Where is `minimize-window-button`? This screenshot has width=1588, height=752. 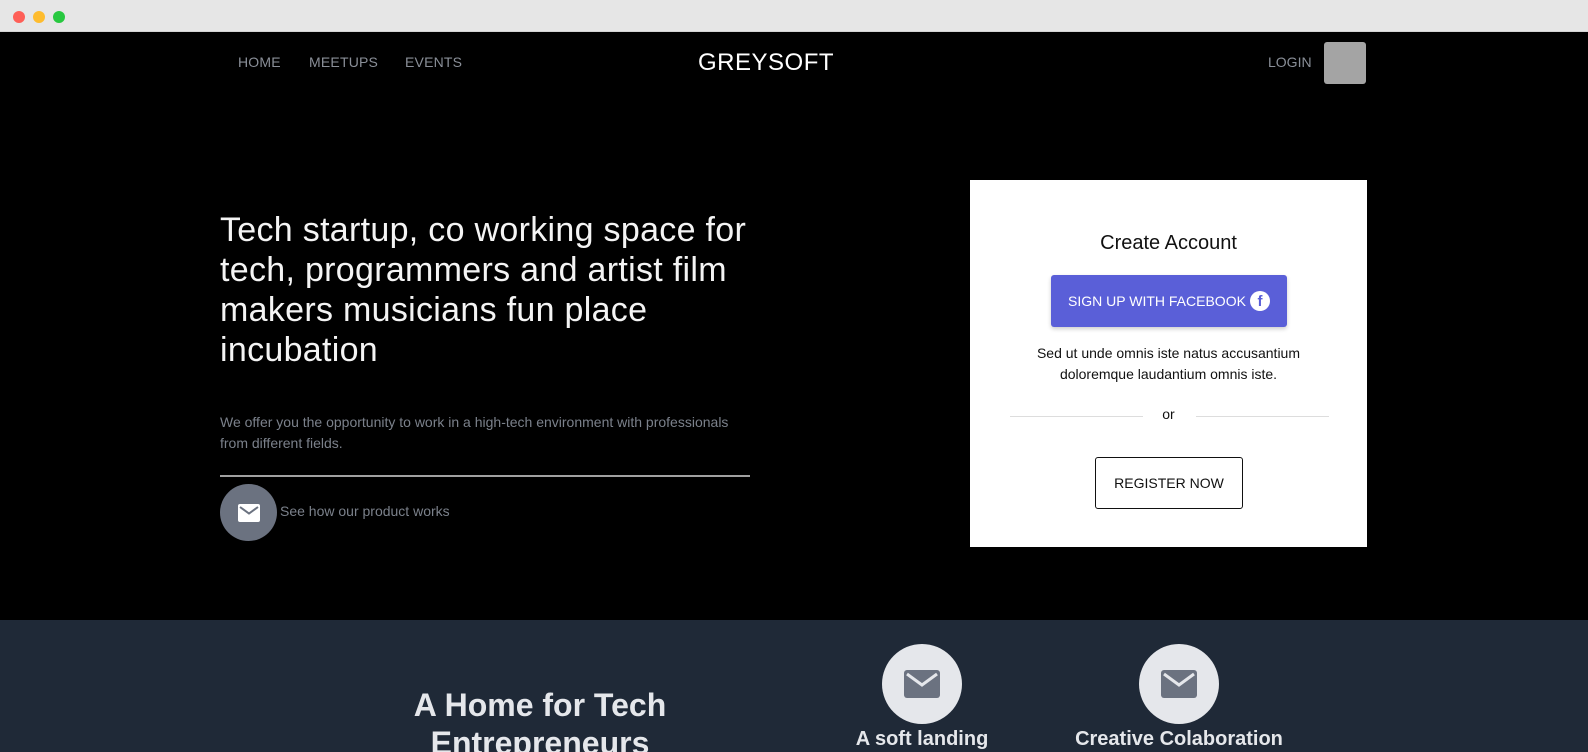
minimize-window-button is located at coordinates (39, 17).